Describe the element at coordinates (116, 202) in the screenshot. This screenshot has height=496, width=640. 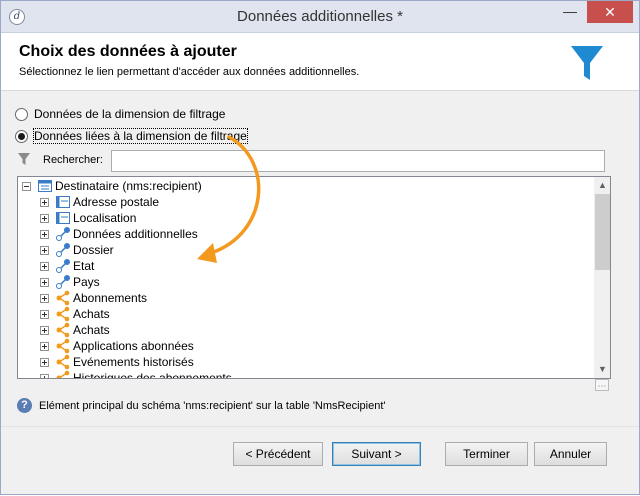
I see `tree-node-label: Adresse postale` at that location.